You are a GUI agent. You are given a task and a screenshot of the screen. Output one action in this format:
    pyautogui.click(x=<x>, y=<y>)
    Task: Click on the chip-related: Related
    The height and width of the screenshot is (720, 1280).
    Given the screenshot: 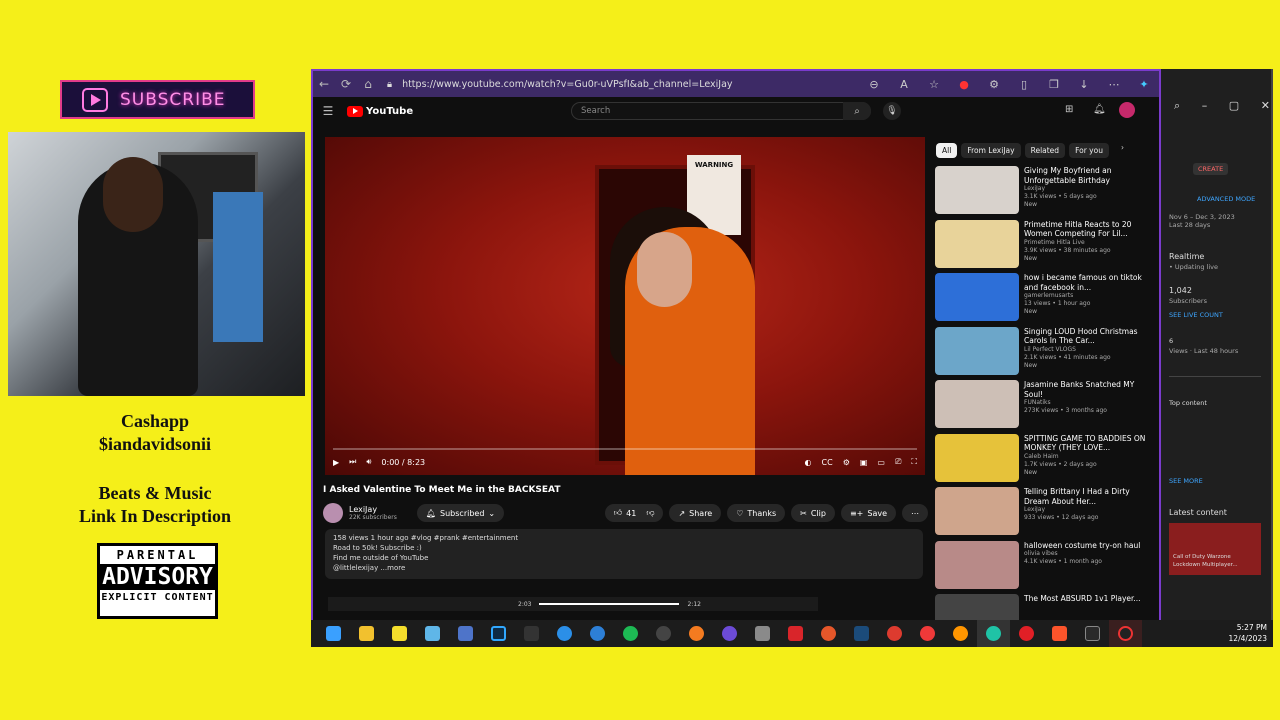 What is the action you would take?
    pyautogui.click(x=1045, y=150)
    